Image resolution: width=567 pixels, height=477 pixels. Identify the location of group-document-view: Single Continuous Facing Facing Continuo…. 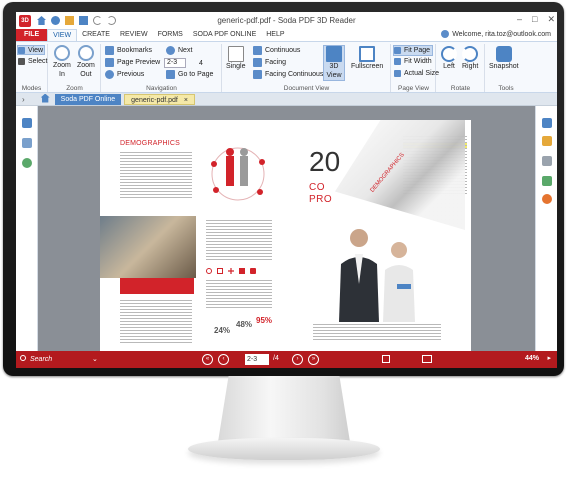
(307, 68).